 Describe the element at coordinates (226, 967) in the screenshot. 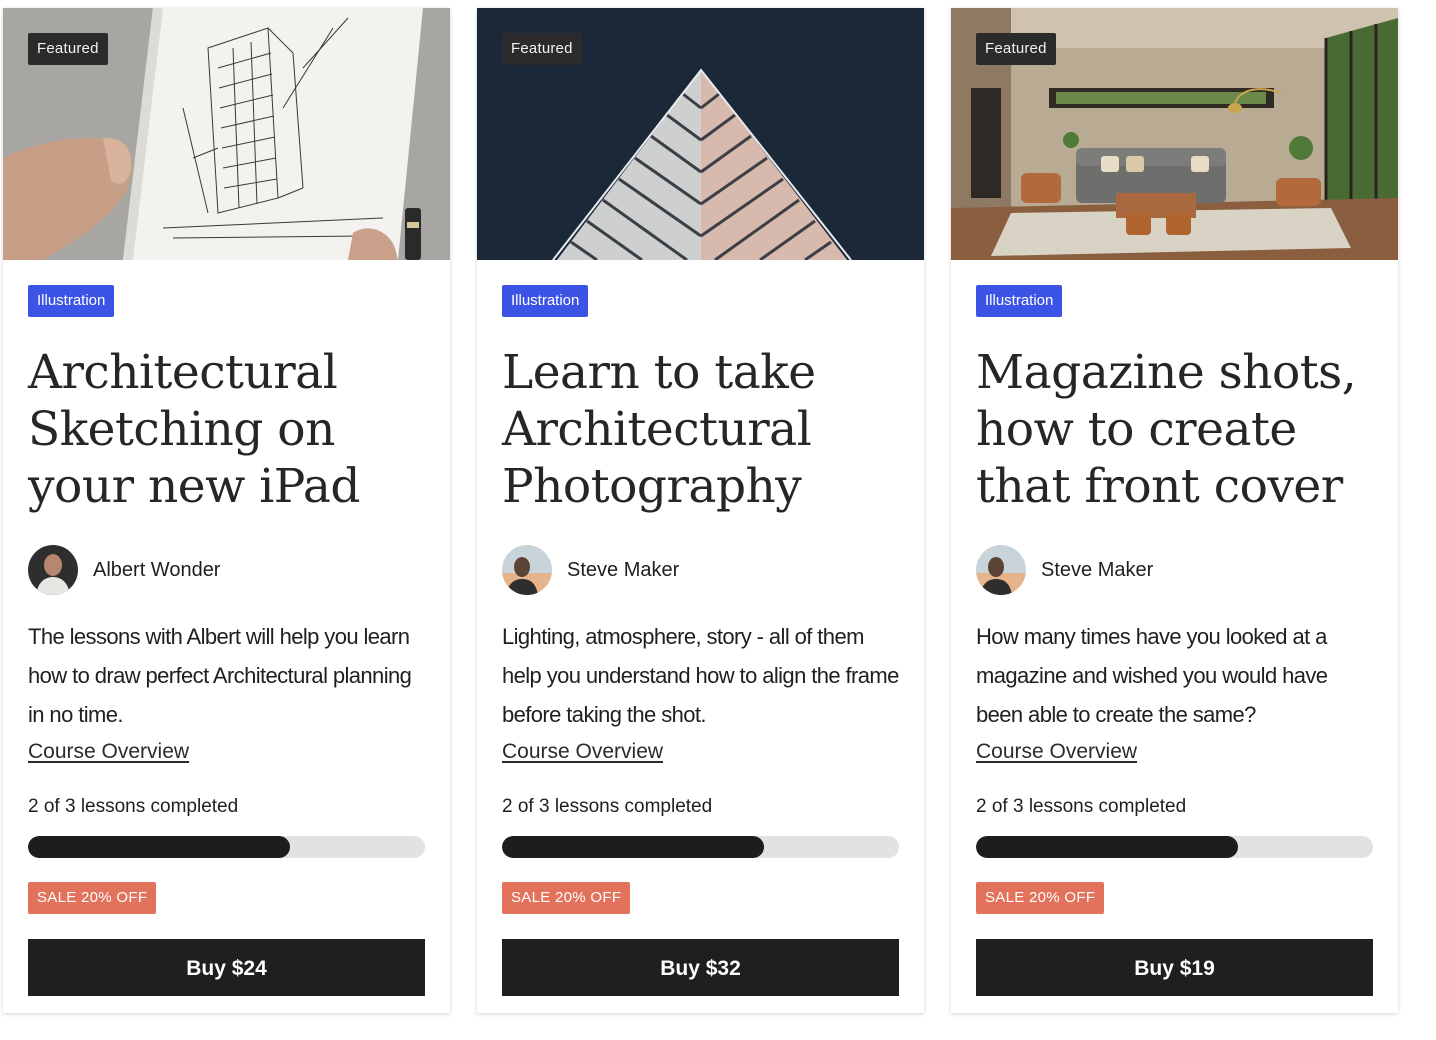

I see `buy-button: Buy $24` at that location.